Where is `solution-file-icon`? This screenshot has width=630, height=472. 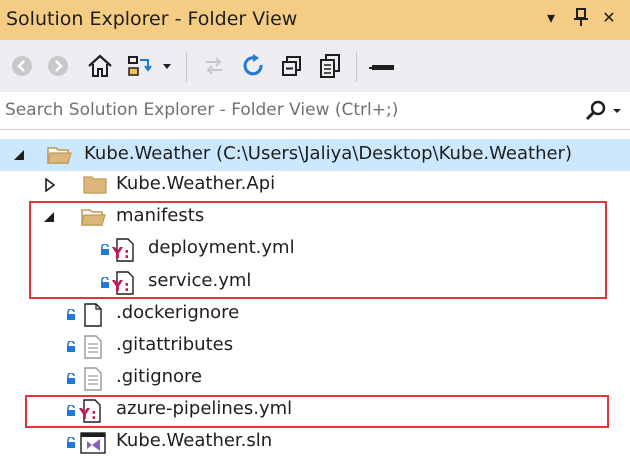 solution-file-icon is located at coordinates (93, 443).